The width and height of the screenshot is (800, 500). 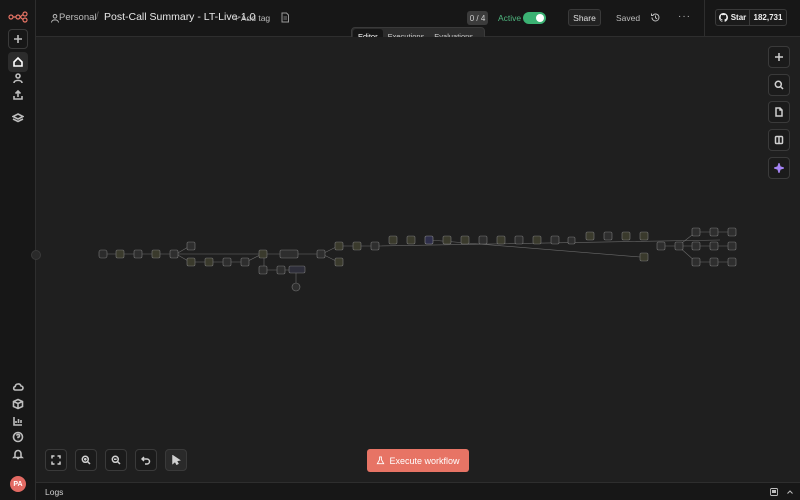 I want to click on fit-view-button, so click(x=56, y=460).